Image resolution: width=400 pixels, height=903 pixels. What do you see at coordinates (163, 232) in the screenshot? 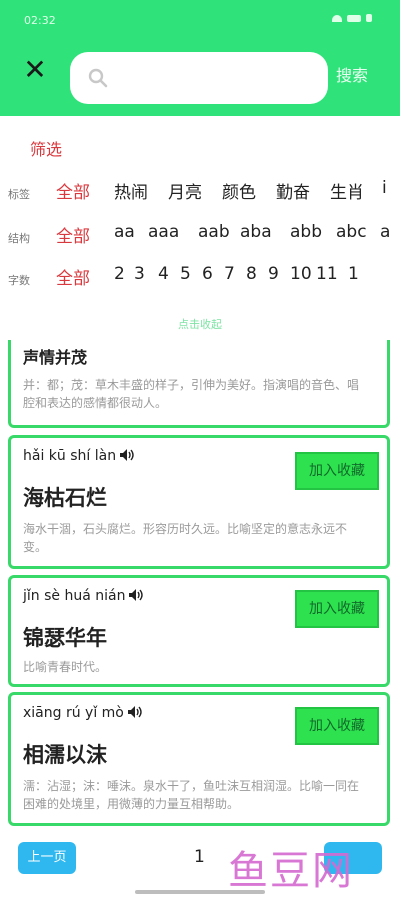
I see `filter-option: aaa` at bounding box center [163, 232].